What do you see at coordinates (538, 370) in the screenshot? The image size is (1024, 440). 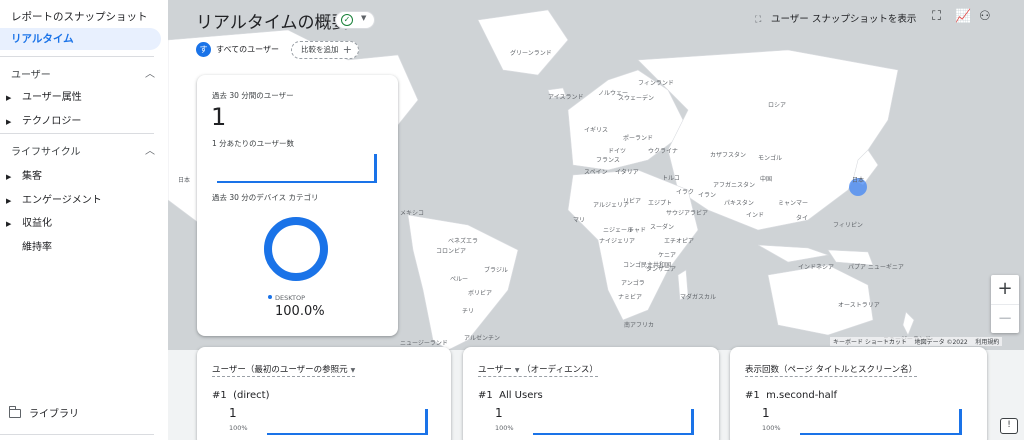 I see `card-title-dropdown: ユーザー ▼ （オーディエンス）` at bounding box center [538, 370].